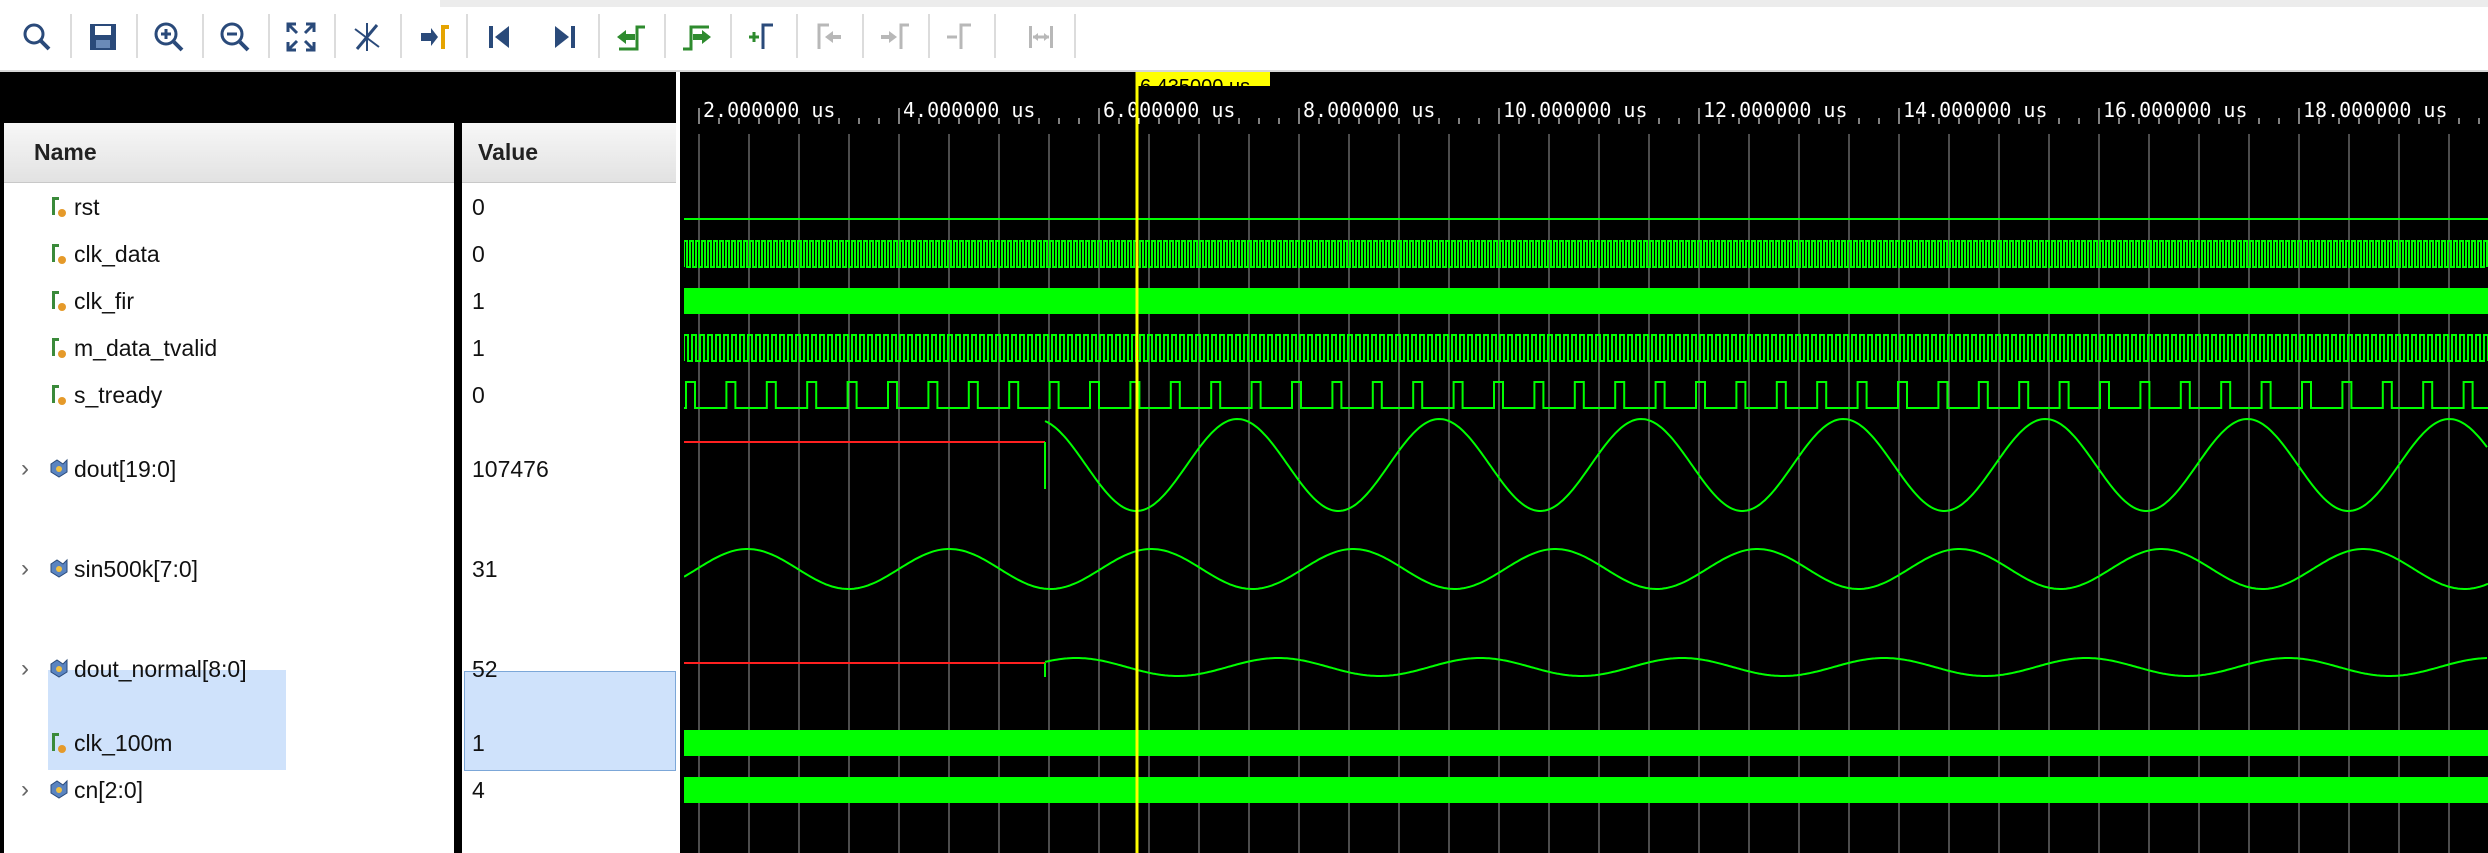  I want to click on signal-row: clk_data, so click(229, 254).